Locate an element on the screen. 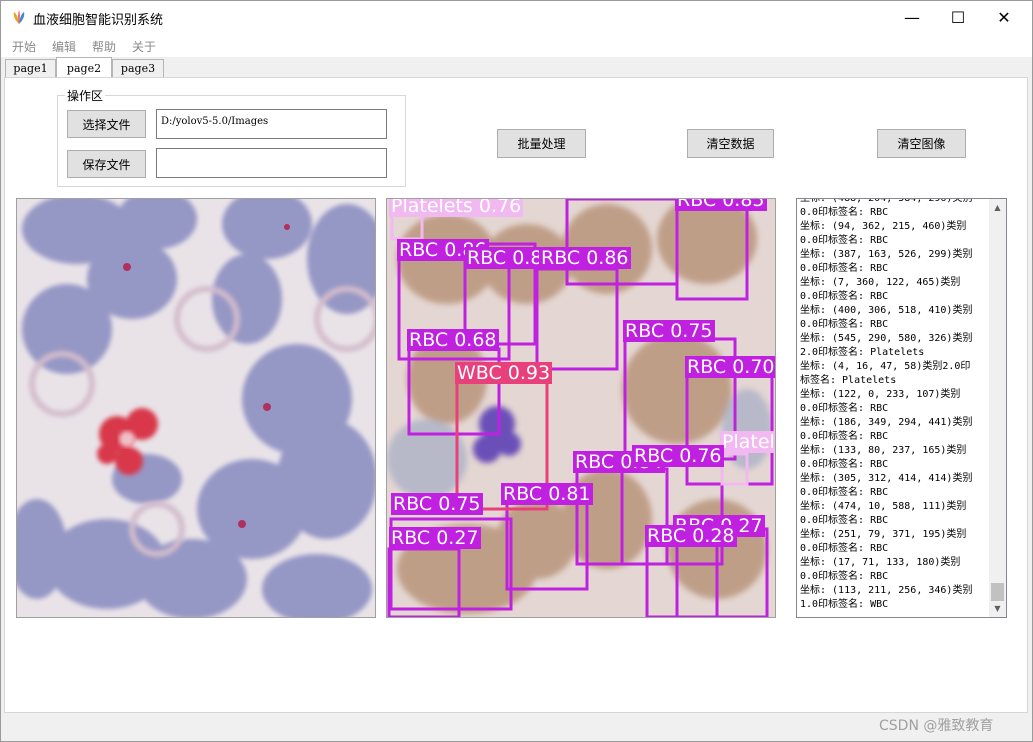 The image size is (1033, 742). detection-label: RBC 0.85 is located at coordinates (721, 205).